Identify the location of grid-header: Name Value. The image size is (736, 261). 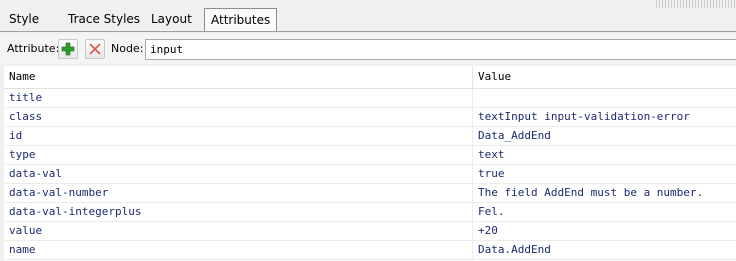
(370, 77).